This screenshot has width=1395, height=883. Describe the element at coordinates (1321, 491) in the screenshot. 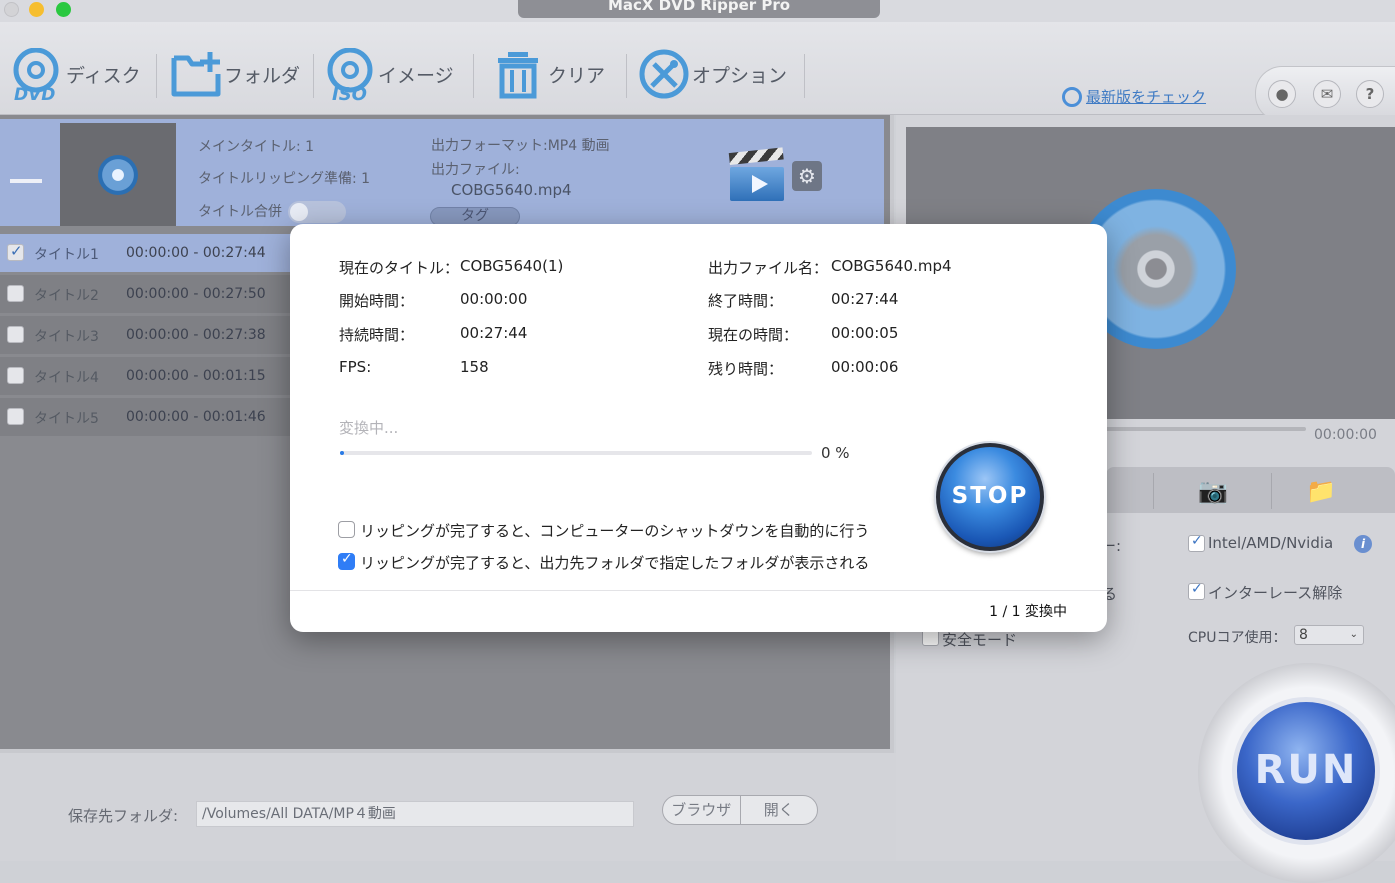

I see `folder-icon: 📁` at that location.